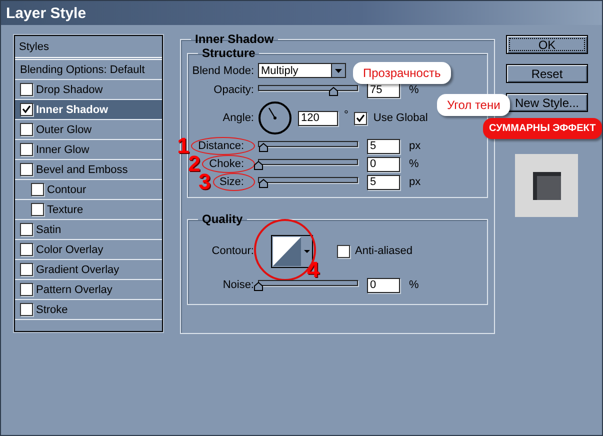 Image resolution: width=603 pixels, height=436 pixels. What do you see at coordinates (402, 73) in the screenshot?
I see `callout-bubble: Прозрачность` at bounding box center [402, 73].